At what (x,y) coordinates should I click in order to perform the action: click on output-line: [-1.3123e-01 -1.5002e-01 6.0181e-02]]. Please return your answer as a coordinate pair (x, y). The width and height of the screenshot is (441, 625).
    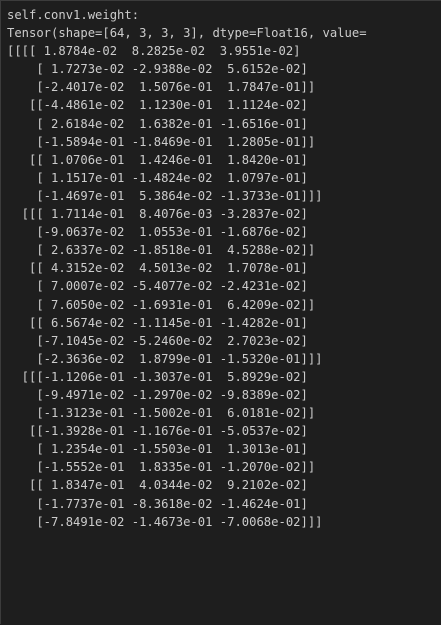
    Looking at the image, I should click on (161, 413).